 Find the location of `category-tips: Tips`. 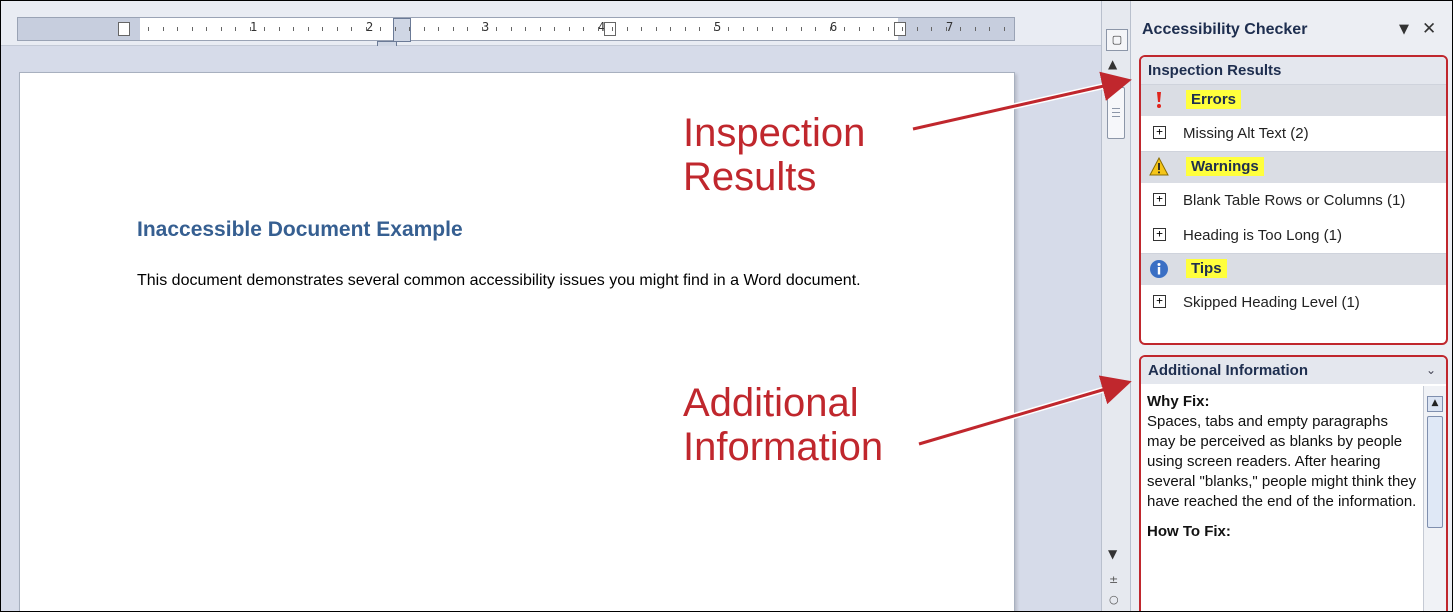

category-tips: Tips is located at coordinates (1293, 269).